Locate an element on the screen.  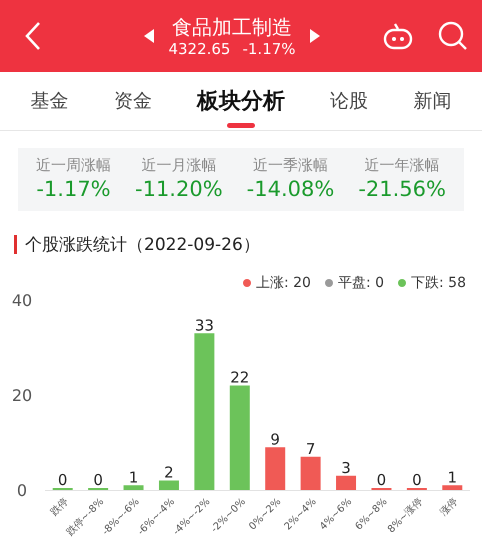
stat-value: -21.56% is located at coordinates (402, 189).